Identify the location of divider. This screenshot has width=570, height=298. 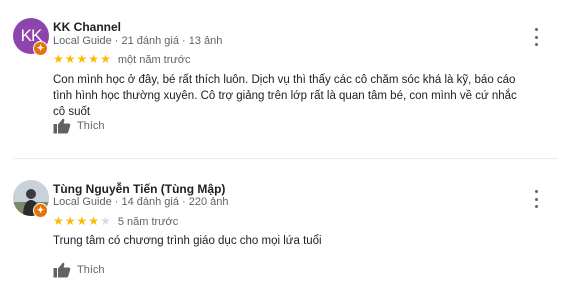
(285, 158).